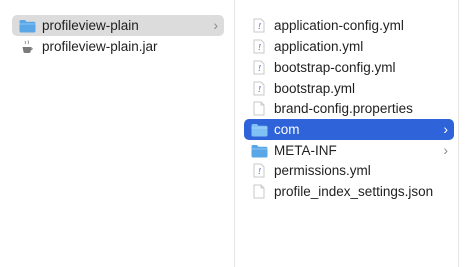 This screenshot has height=267, width=474. I want to click on list-item-profileview-plain: profileview-plain ›, so click(118, 25).